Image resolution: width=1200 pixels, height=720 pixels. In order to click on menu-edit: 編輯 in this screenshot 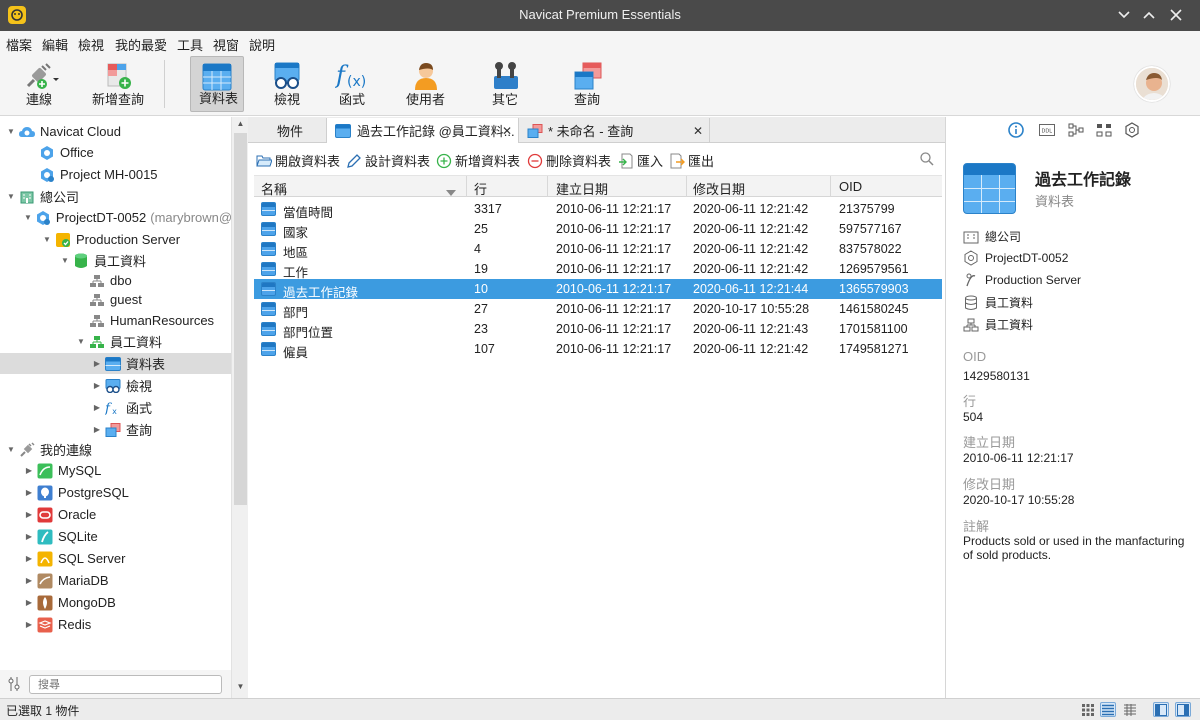, I will do `click(55, 44)`.